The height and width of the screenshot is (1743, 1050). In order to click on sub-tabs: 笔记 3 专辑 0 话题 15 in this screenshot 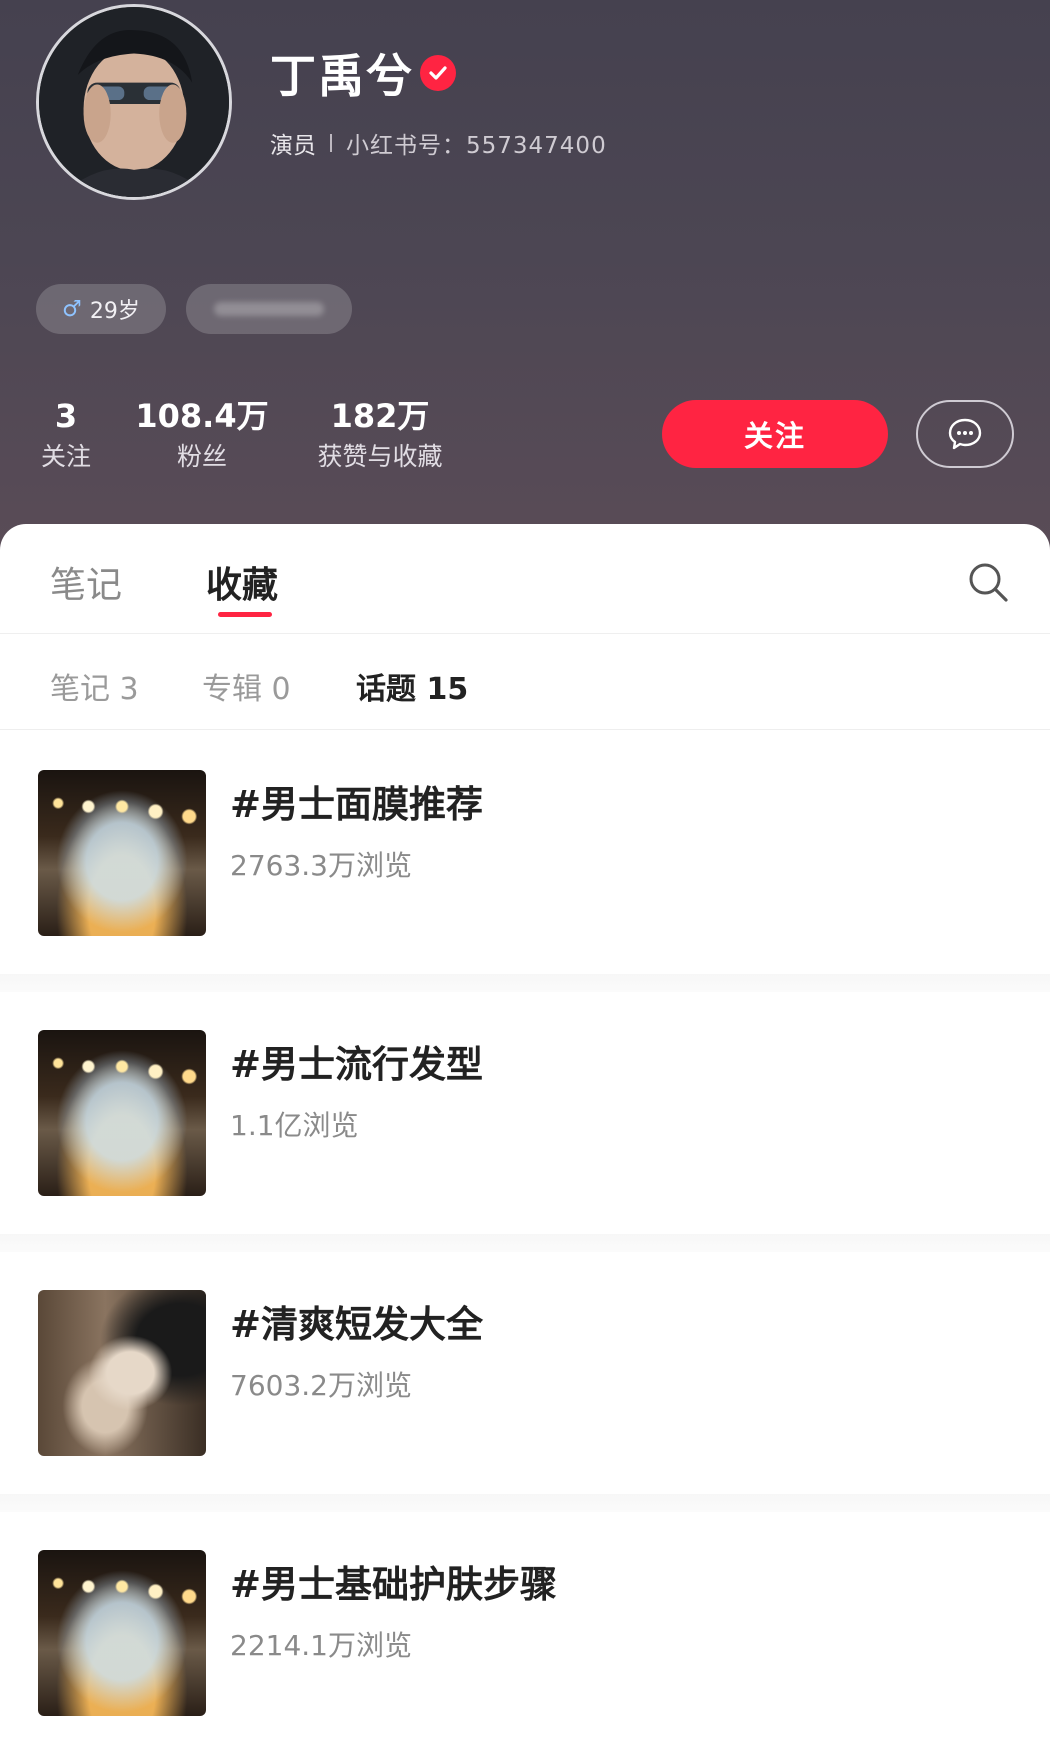, I will do `click(525, 682)`.